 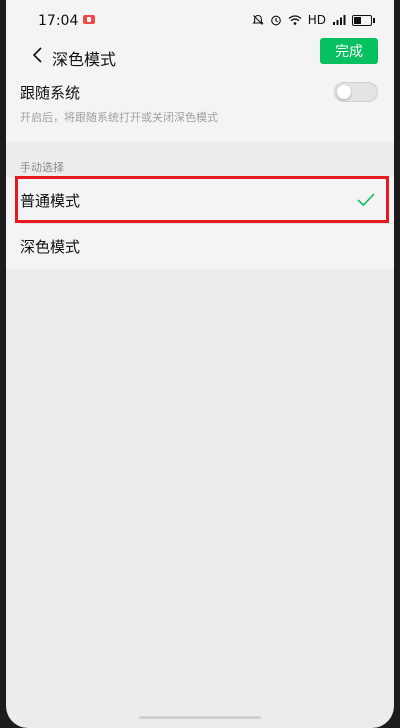 What do you see at coordinates (349, 51) in the screenshot?
I see `done-button: 完成` at bounding box center [349, 51].